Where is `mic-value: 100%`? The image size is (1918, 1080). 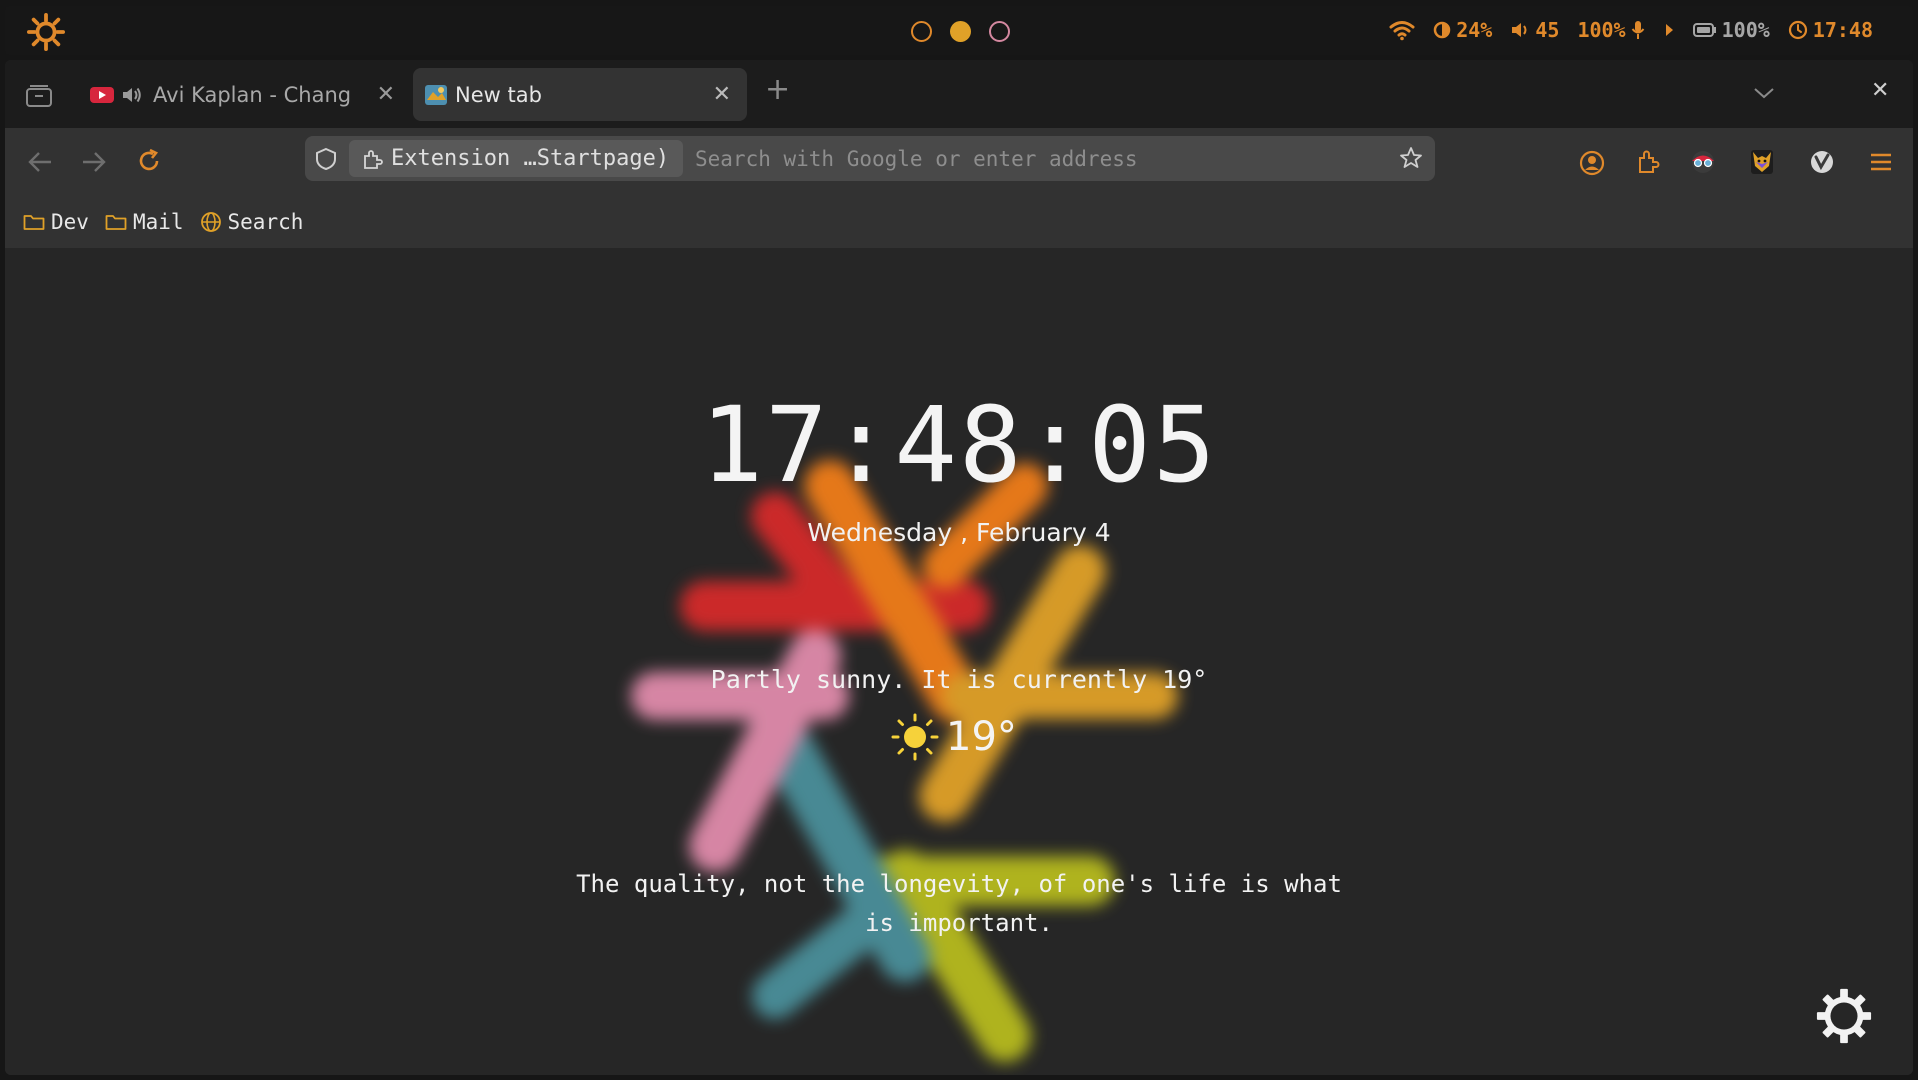
mic-value: 100% is located at coordinates (1601, 30).